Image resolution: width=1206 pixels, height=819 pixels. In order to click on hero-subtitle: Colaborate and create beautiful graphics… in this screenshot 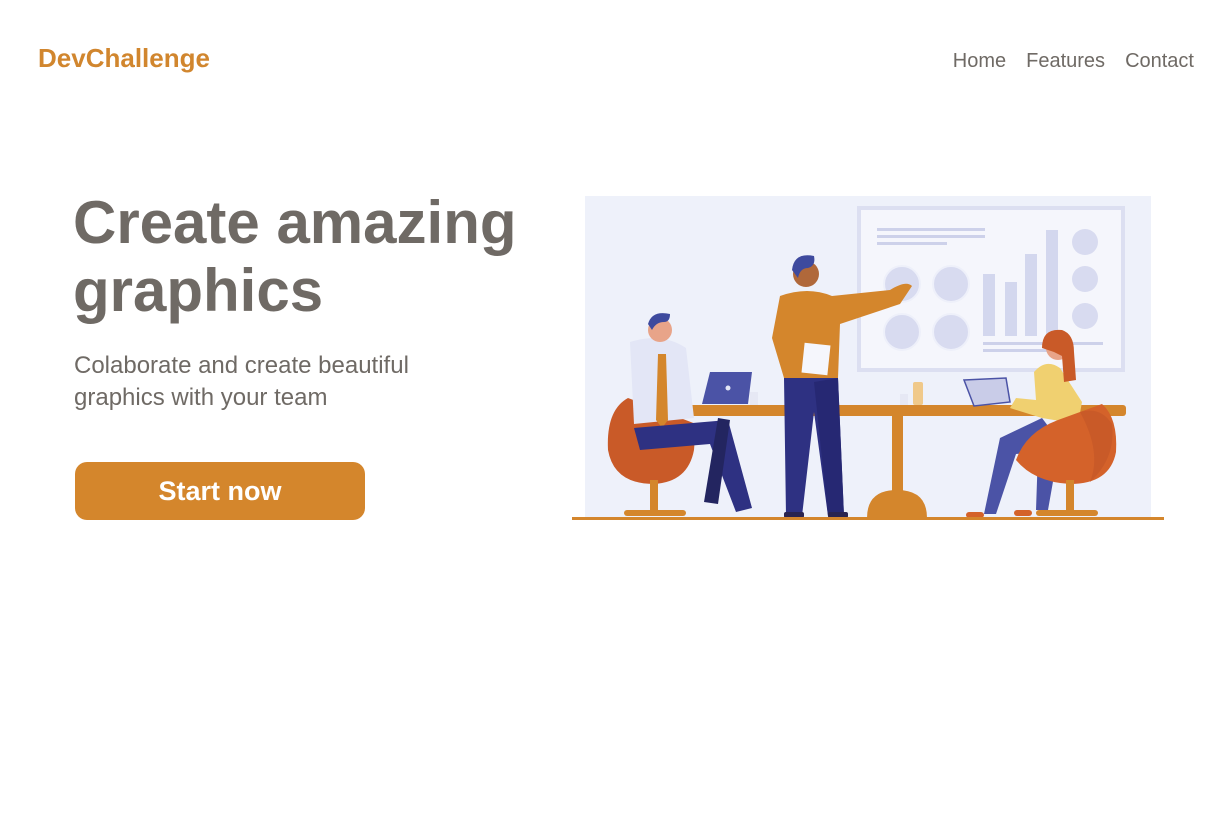, I will do `click(241, 381)`.